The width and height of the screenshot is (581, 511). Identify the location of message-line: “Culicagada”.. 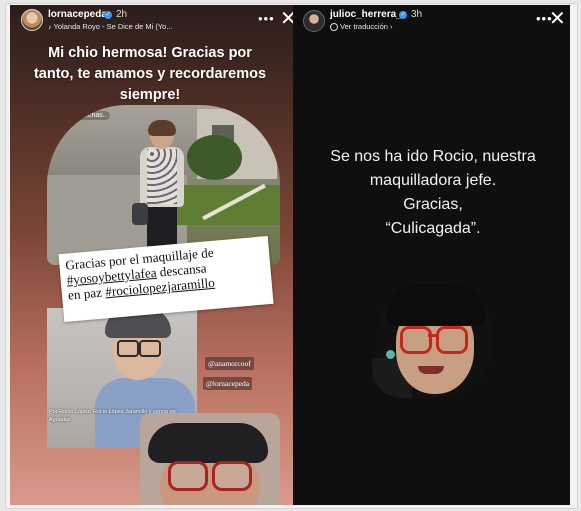
(433, 228).